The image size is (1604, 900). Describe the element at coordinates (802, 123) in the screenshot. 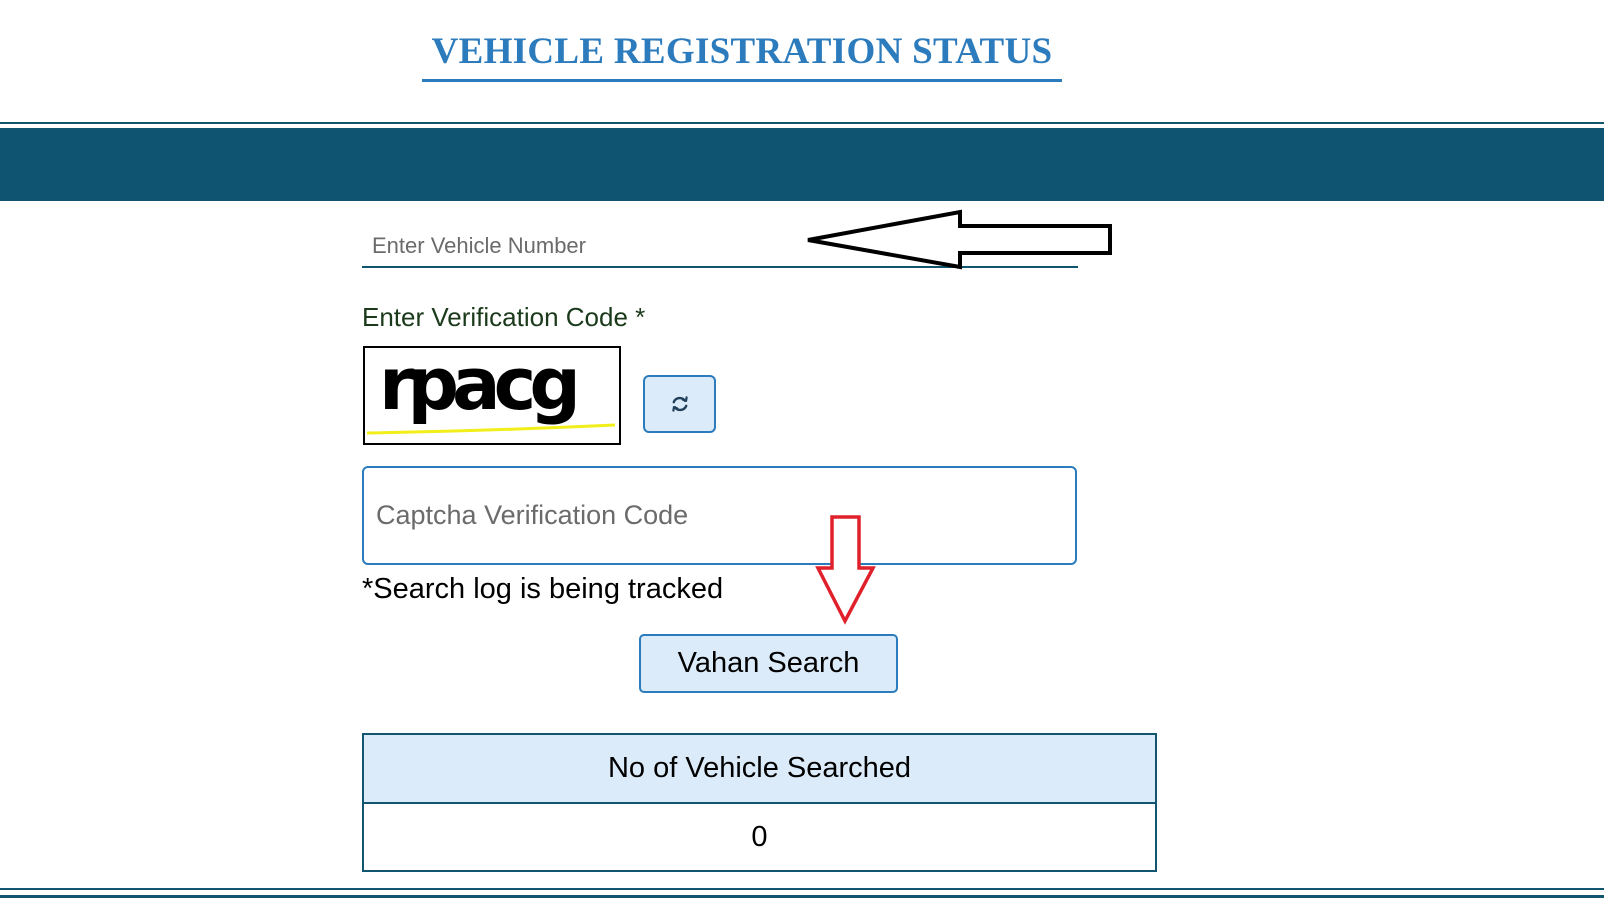

I see `top-divider` at that location.